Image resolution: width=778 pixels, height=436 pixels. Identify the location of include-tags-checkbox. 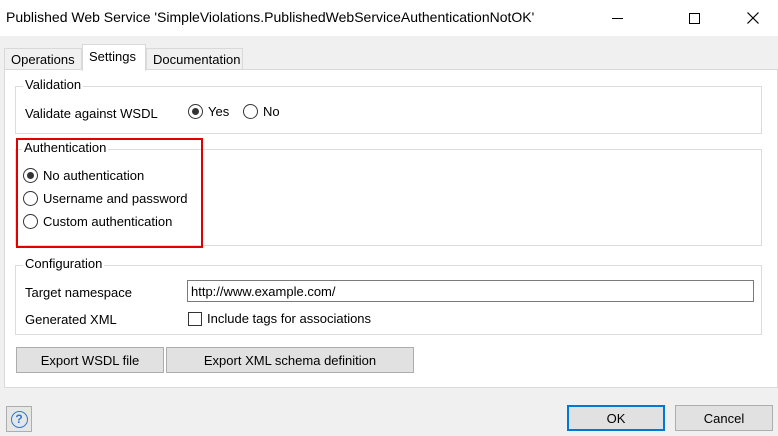
(195, 318).